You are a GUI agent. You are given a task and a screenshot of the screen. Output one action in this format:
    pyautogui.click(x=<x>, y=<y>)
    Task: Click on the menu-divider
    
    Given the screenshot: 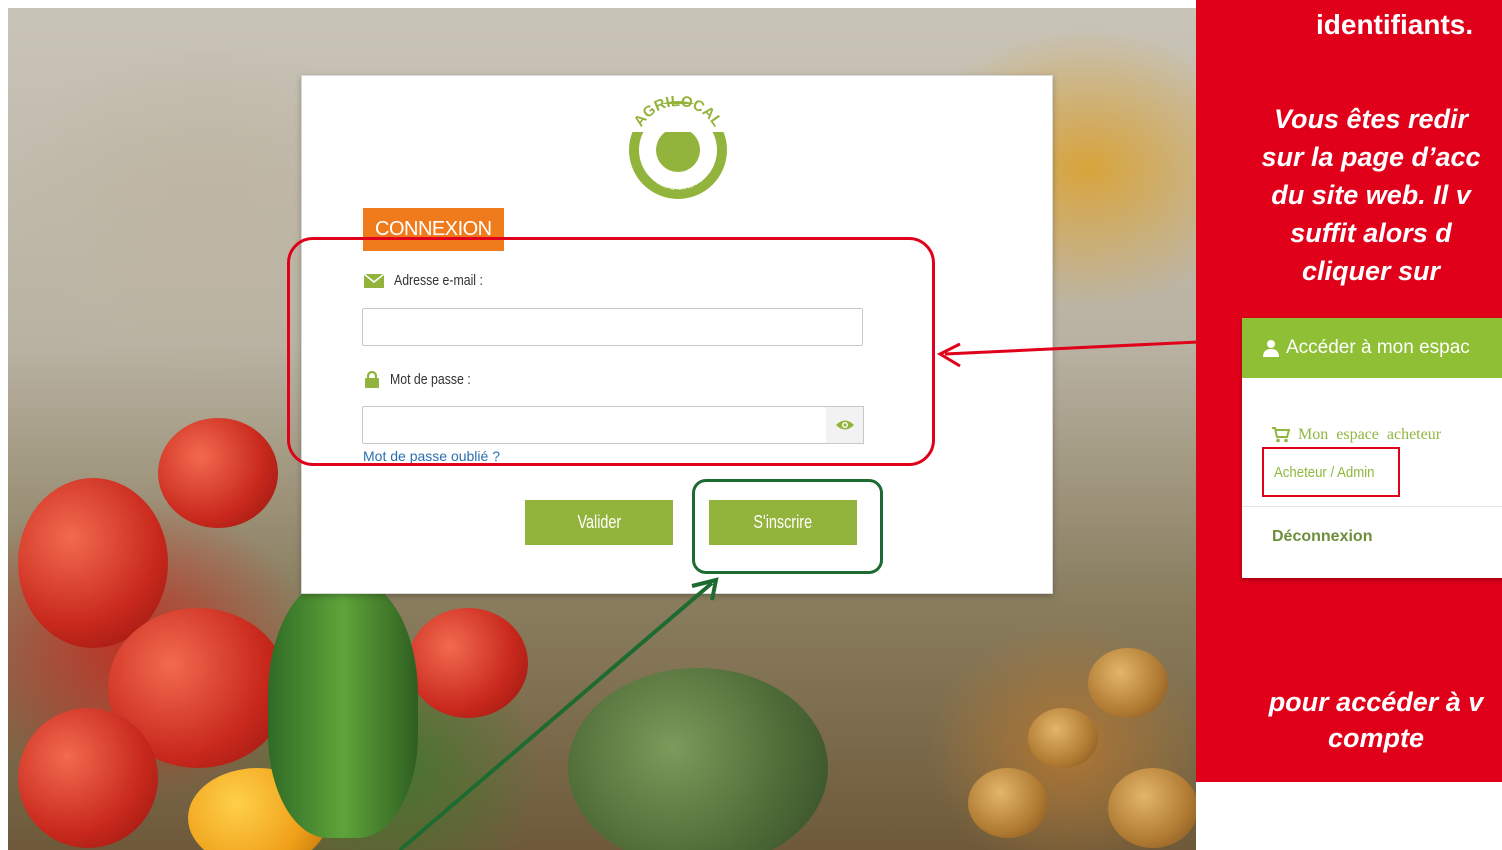 What is the action you would take?
    pyautogui.click(x=1372, y=506)
    